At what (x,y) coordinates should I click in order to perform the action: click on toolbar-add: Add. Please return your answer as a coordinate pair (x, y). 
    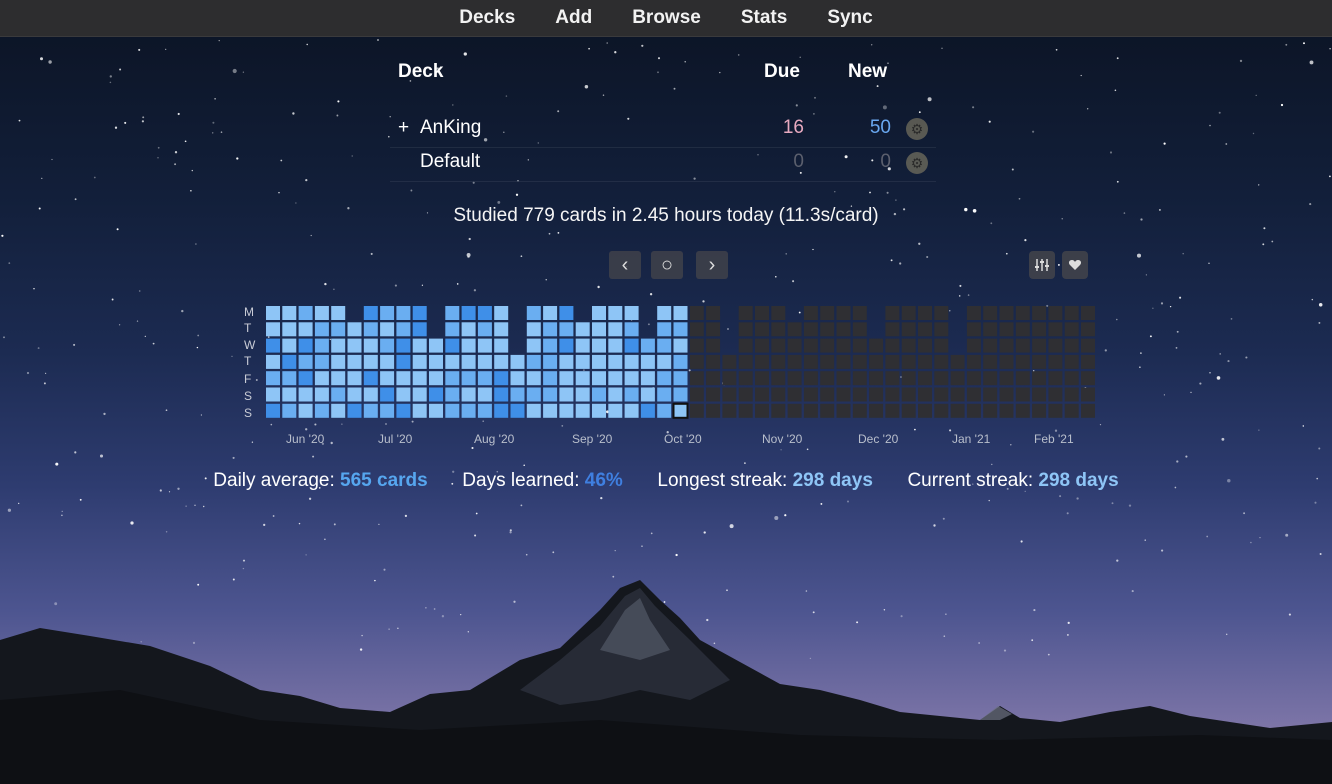
    Looking at the image, I should click on (573, 18).